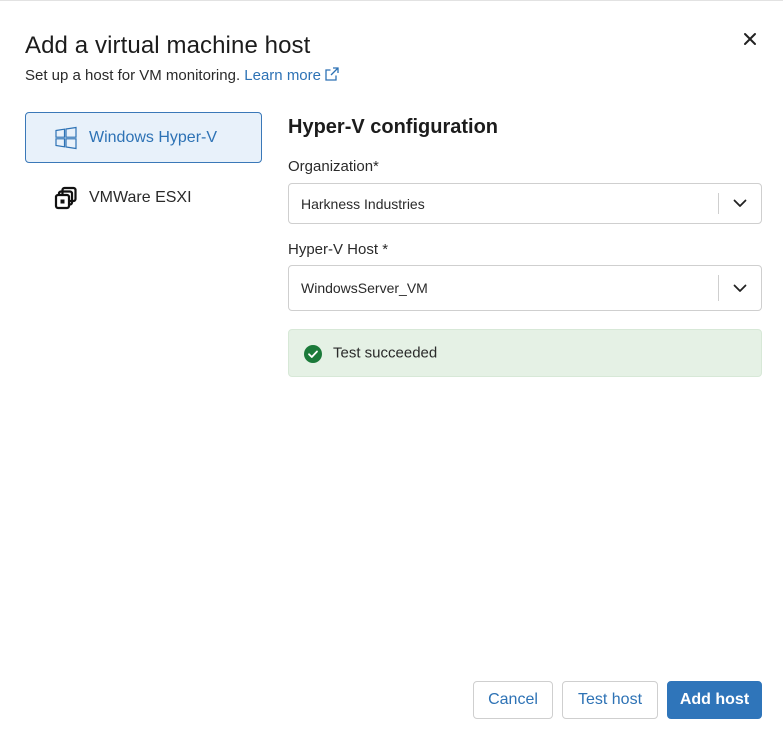 Image resolution: width=783 pixels, height=739 pixels. I want to click on test-status-message: Test succeeded, so click(385, 353).